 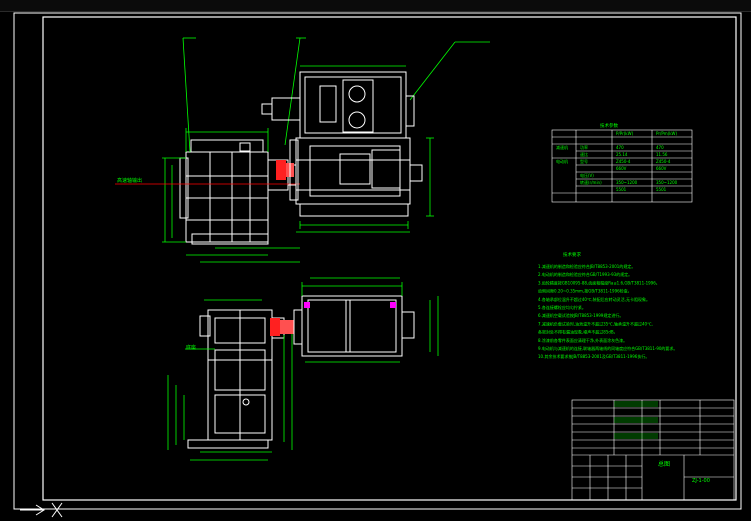 What do you see at coordinates (285, 170) in the screenshot?
I see `coupling-top` at bounding box center [285, 170].